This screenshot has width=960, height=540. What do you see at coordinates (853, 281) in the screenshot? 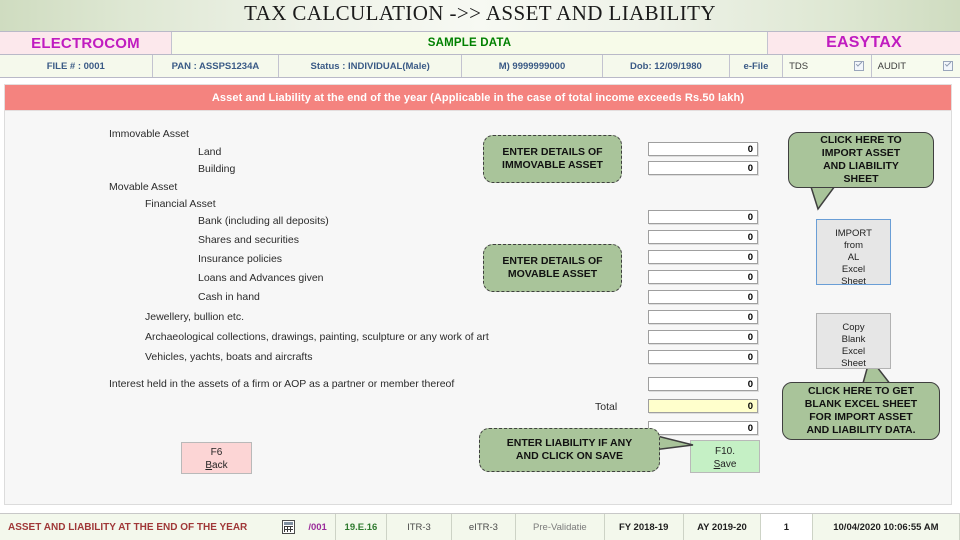
I see `import-btn-line5: Sheet` at bounding box center [853, 281].